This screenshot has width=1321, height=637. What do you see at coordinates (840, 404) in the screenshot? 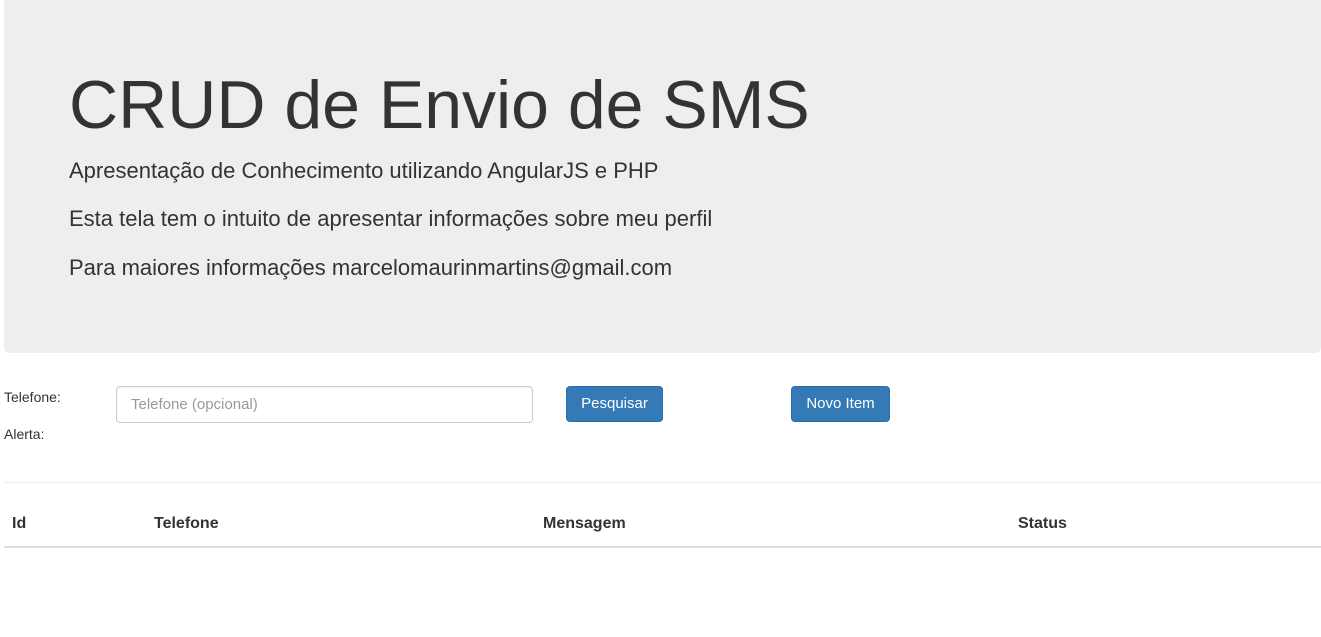
I see `new-item-button: Novo Item` at bounding box center [840, 404].